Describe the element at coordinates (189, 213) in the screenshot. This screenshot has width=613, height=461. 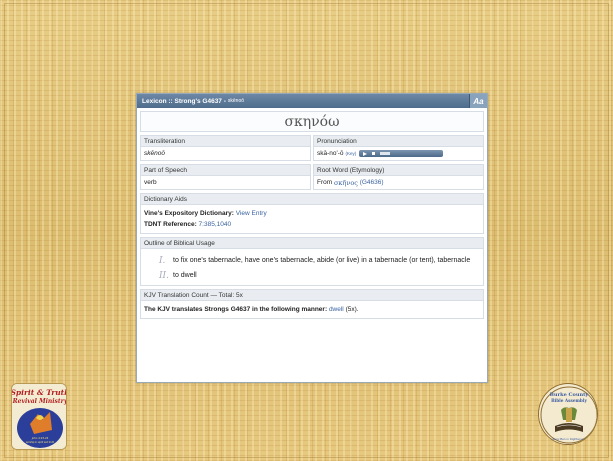
I see `vines-label: Vine's Expository Dictionary:` at that location.